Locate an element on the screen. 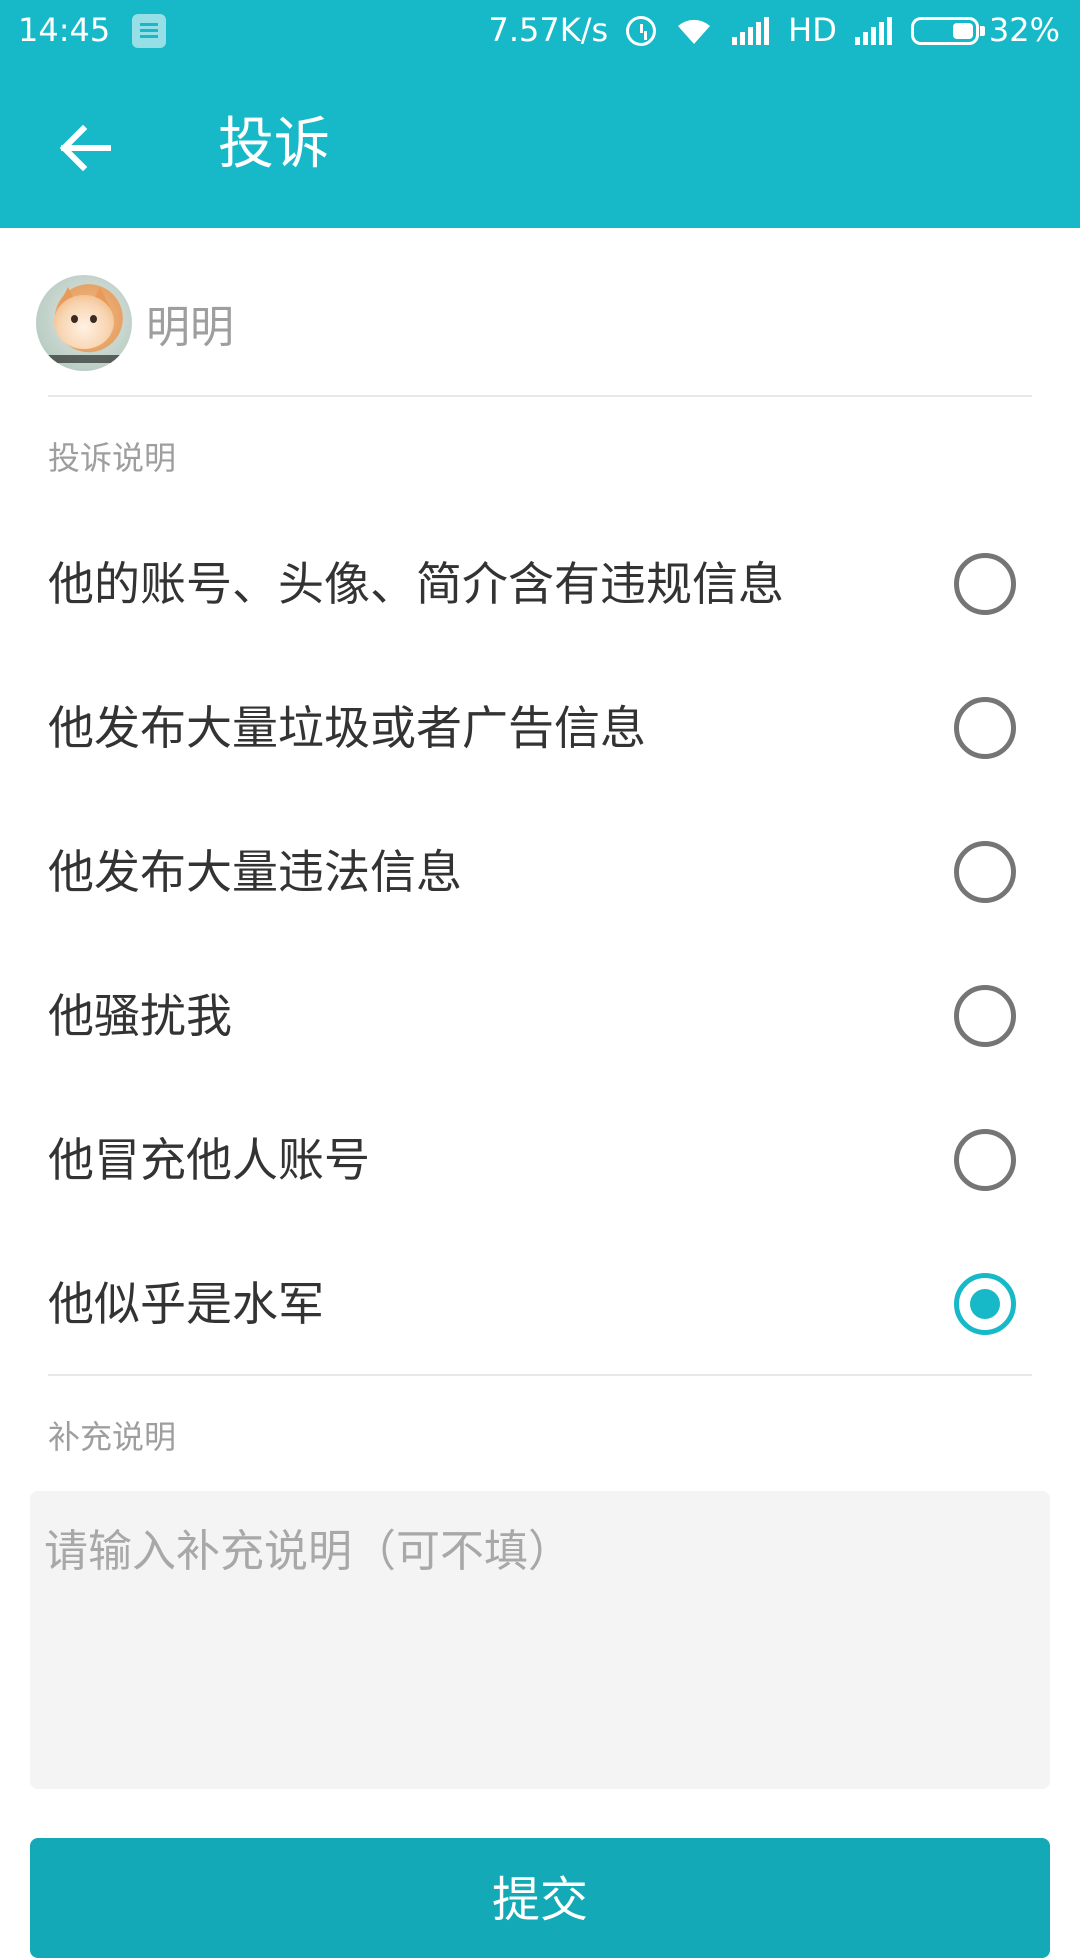 The width and height of the screenshot is (1080, 1958). option-label: 他似乎是水军 is located at coordinates (186, 1304).